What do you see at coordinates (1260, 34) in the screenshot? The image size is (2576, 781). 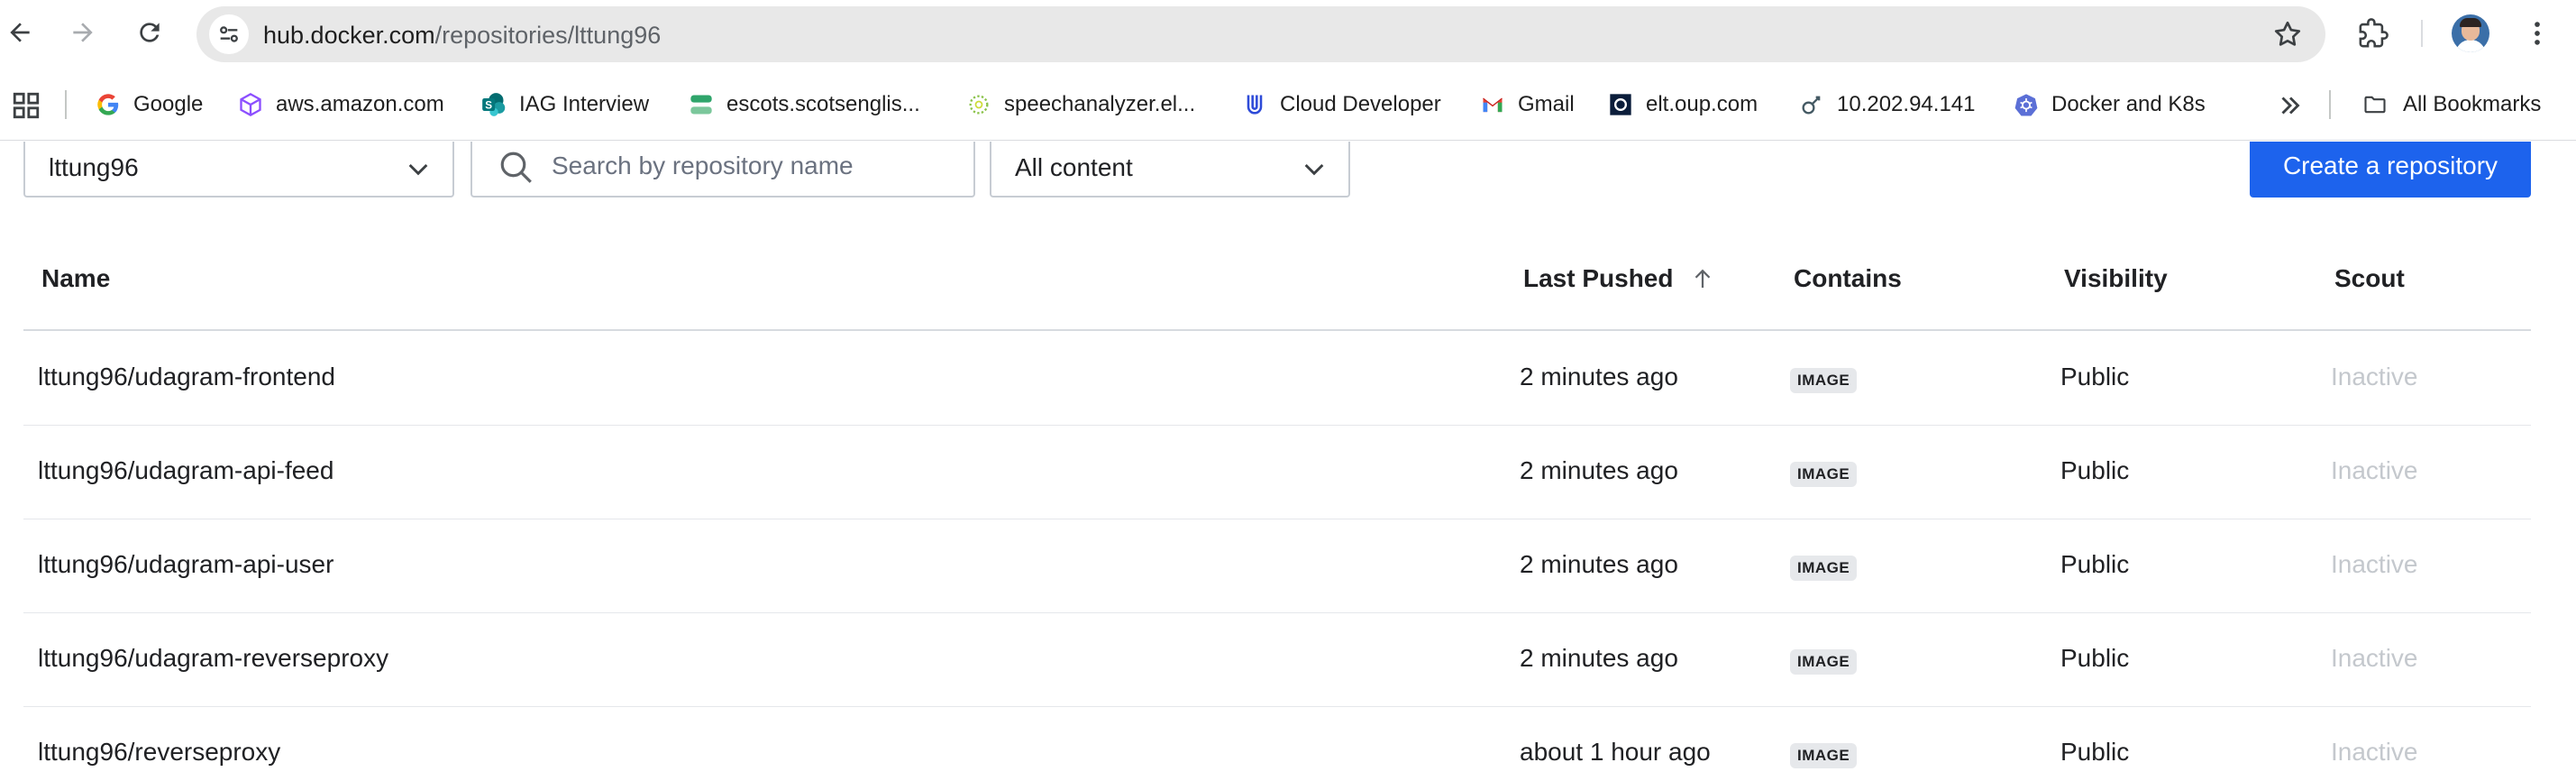 I see `address-bar: hub.docker.com/repositories/lttung96` at bounding box center [1260, 34].